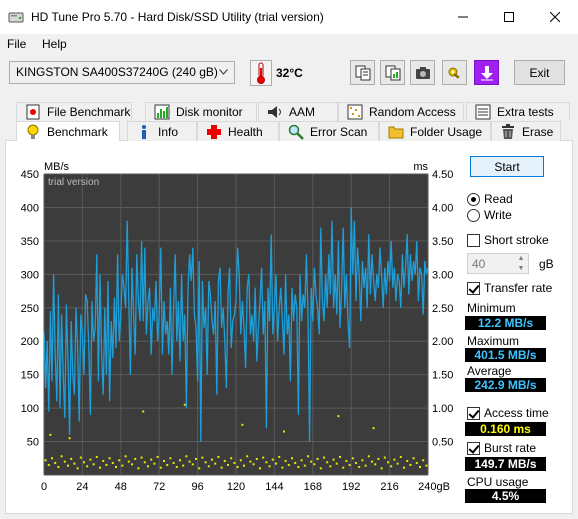  What do you see at coordinates (223, 72) in the screenshot?
I see `chevron-down-icon` at bounding box center [223, 72].